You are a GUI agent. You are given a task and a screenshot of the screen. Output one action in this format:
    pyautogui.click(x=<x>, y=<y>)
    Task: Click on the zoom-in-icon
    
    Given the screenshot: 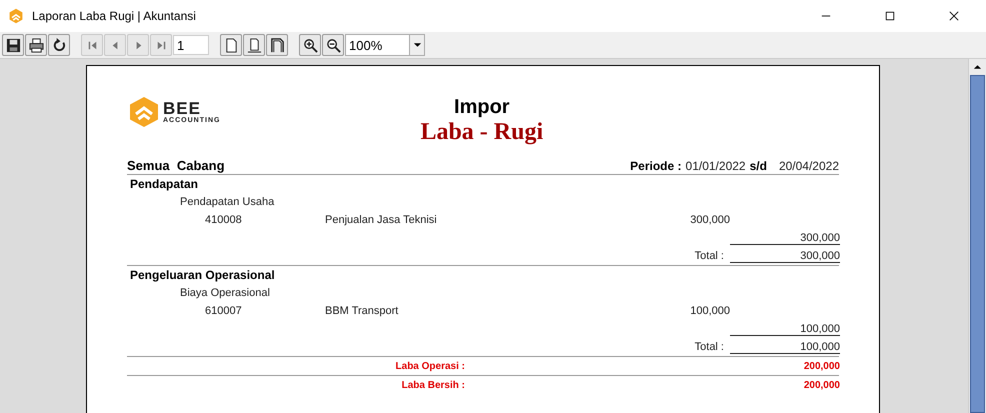 What is the action you would take?
    pyautogui.click(x=310, y=45)
    